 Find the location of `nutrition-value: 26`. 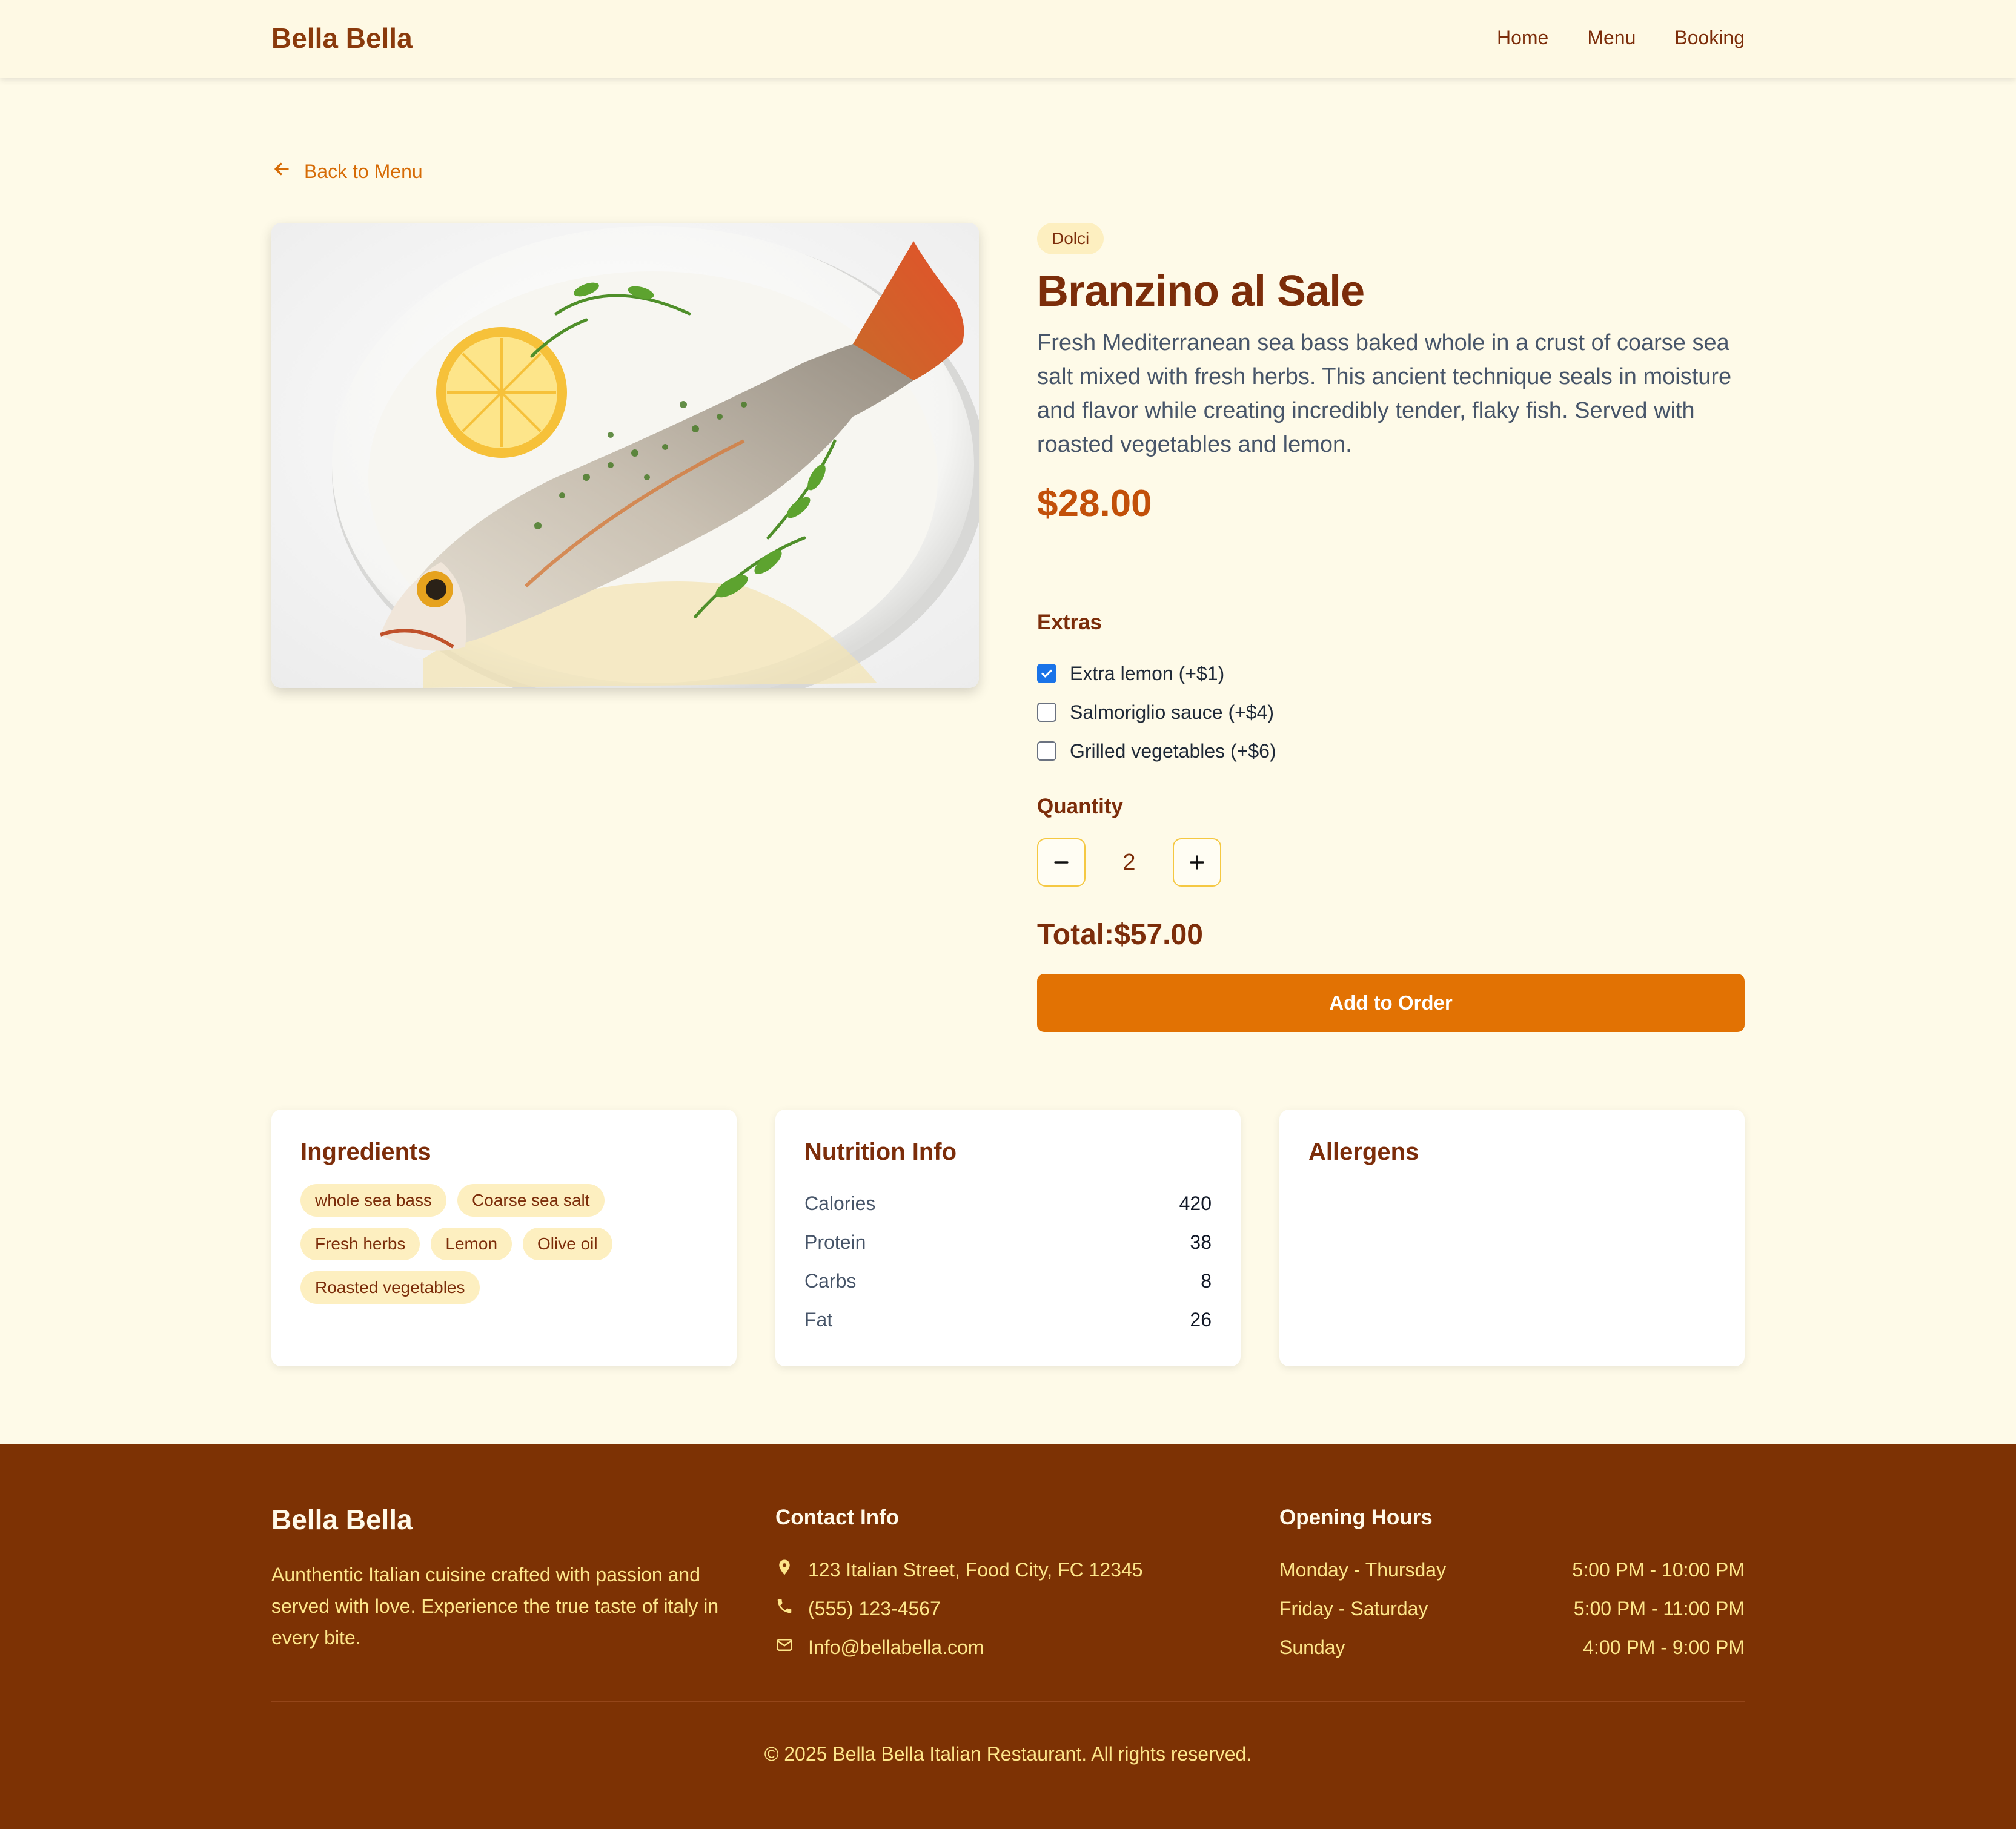

nutrition-value: 26 is located at coordinates (1201, 1319).